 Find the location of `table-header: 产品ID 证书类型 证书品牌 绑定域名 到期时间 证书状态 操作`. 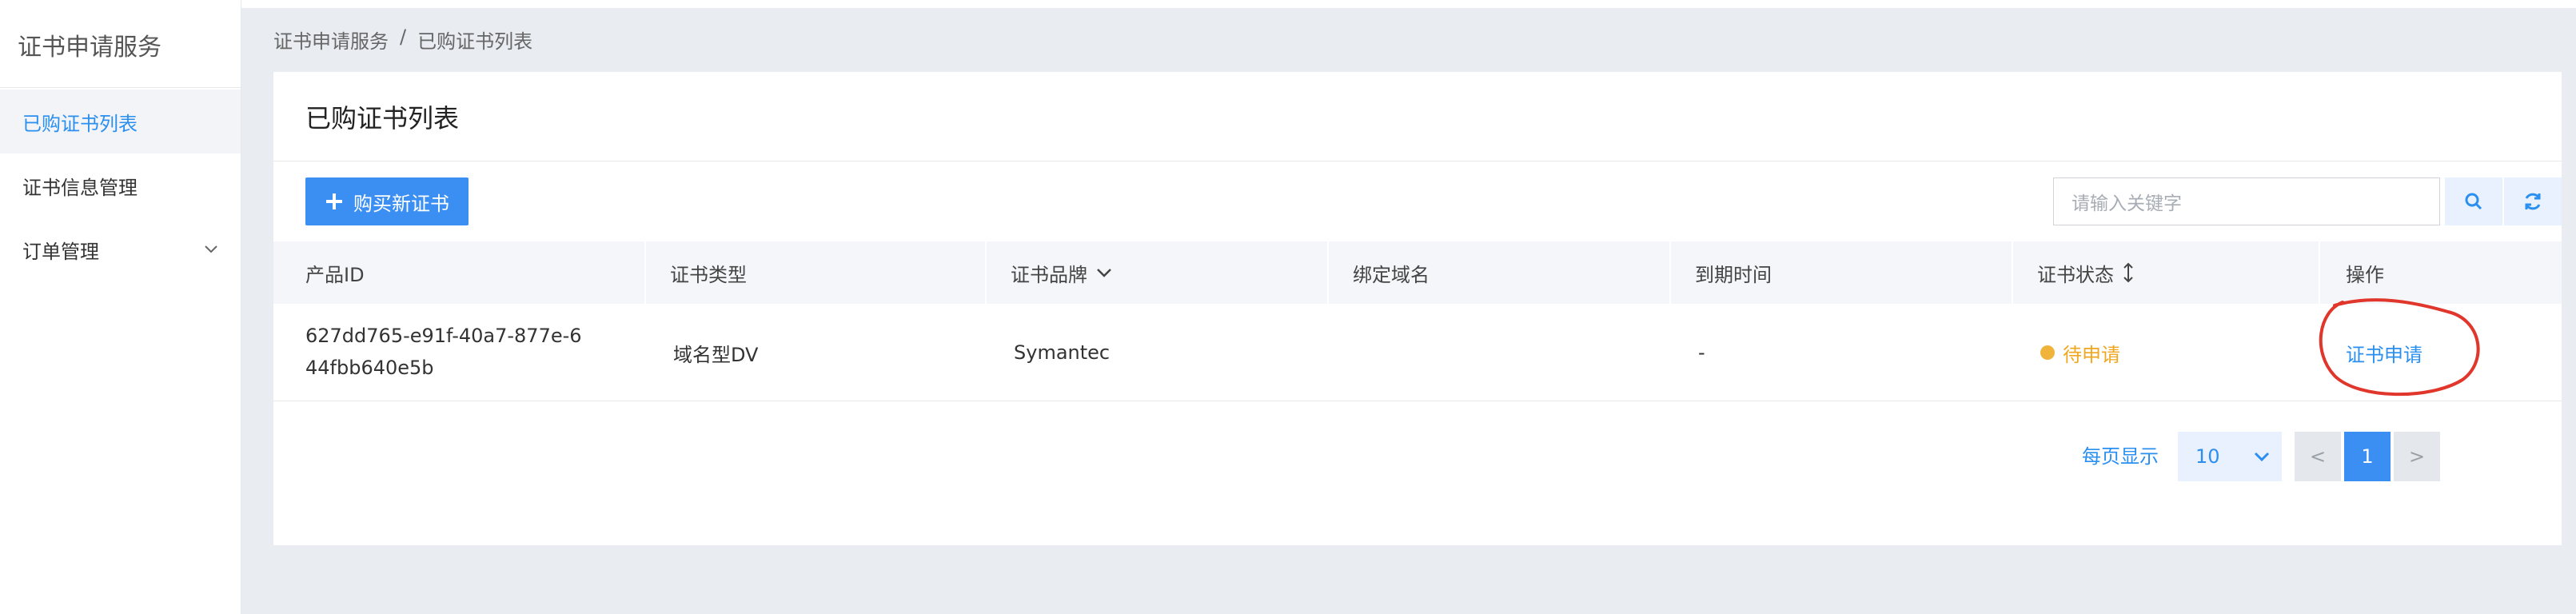

table-header: 产品ID 证书类型 证书品牌 绑定域名 到期时间 证书状态 操作 is located at coordinates (1417, 272).